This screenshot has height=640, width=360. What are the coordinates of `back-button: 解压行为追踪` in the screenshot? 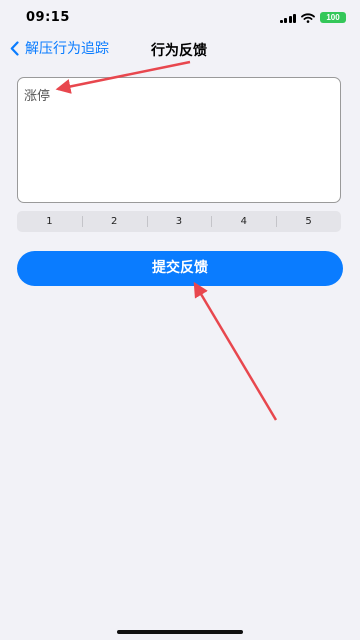 It's located at (59, 48).